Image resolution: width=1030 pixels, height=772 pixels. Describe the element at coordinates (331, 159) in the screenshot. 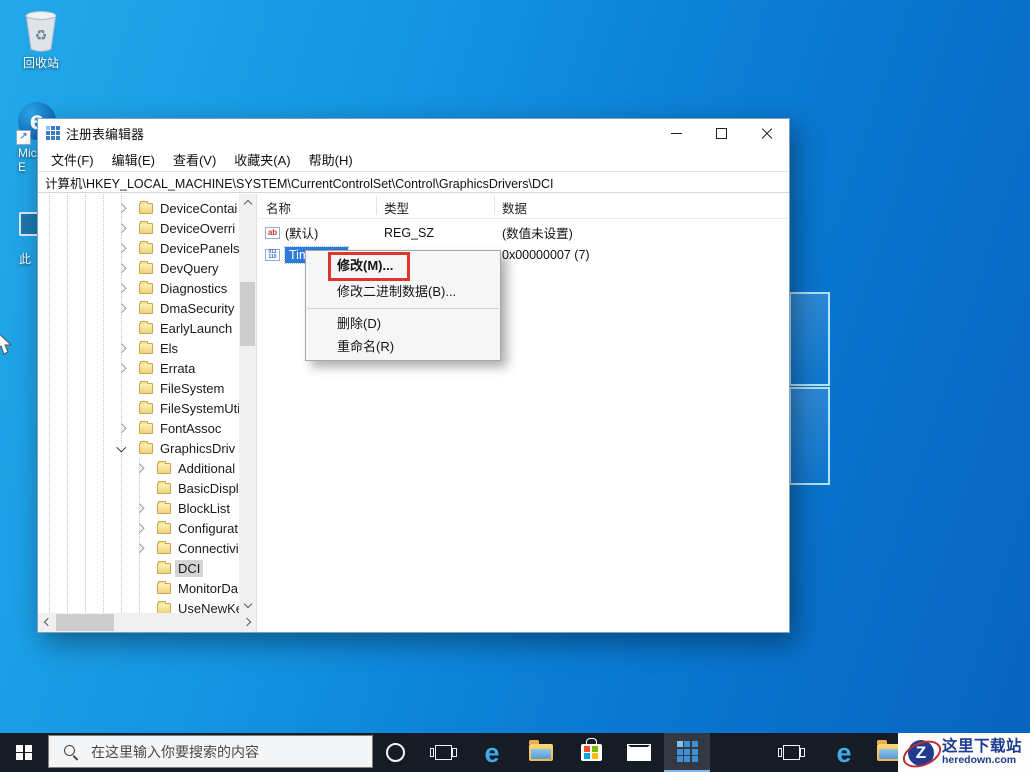

I see `menu-help: 帮助(H)` at that location.